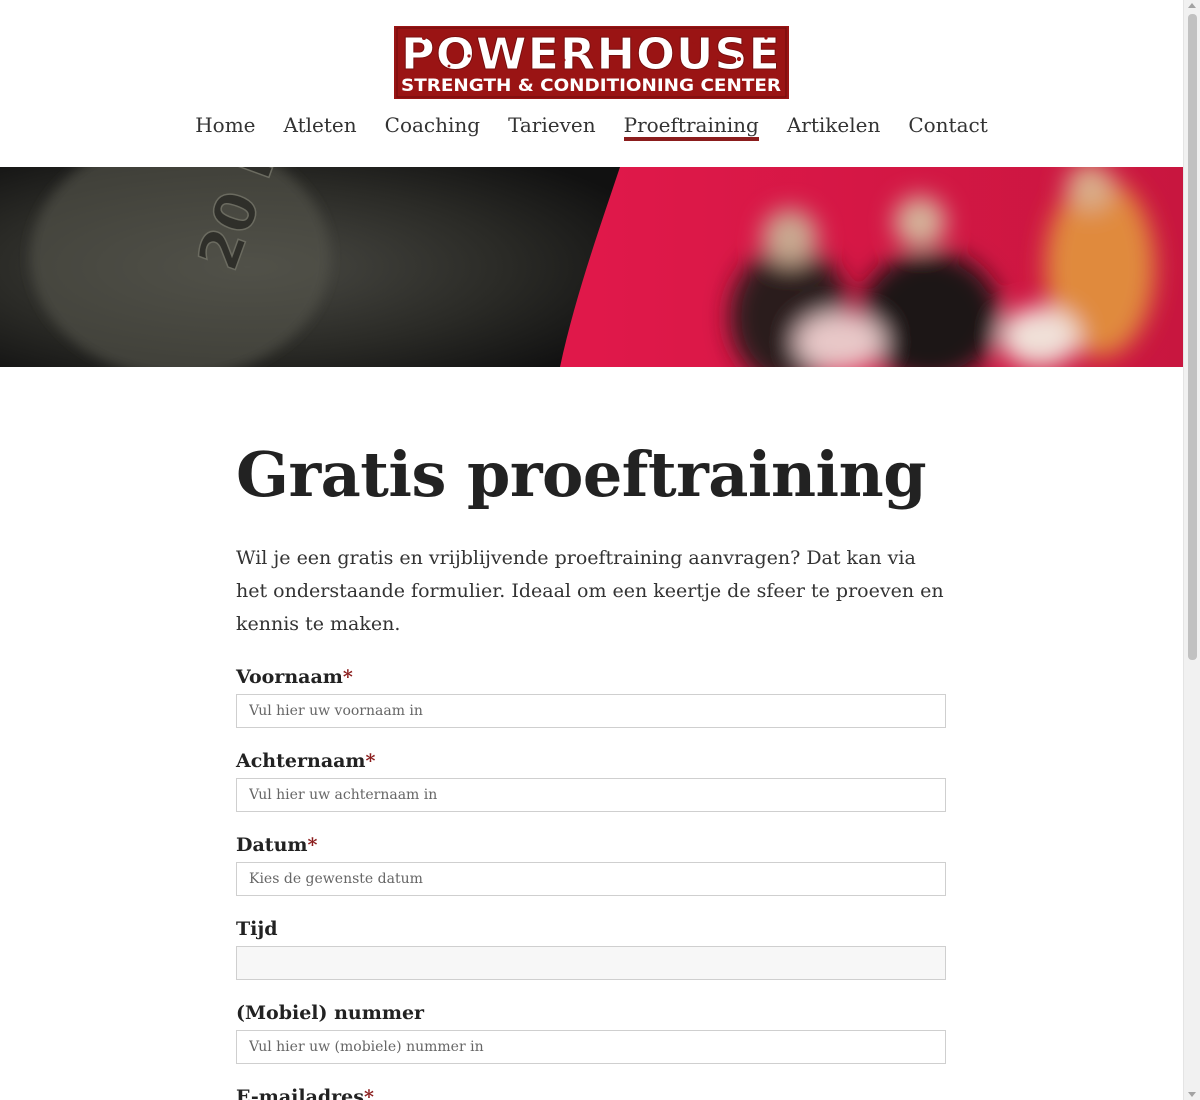 Image resolution: width=1200 pixels, height=1100 pixels. I want to click on nav-home: Home, so click(225, 127).